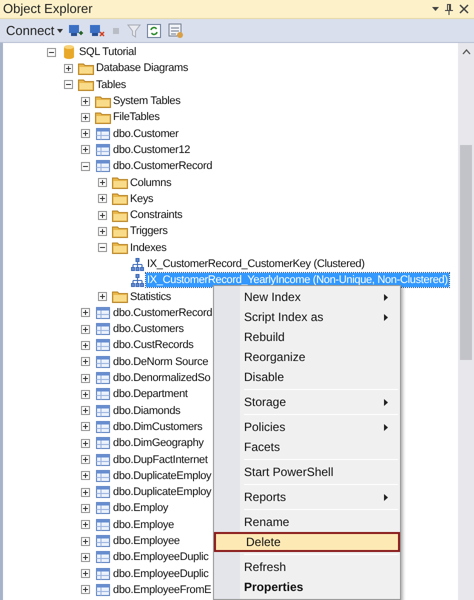 Image resolution: width=474 pixels, height=600 pixels. What do you see at coordinates (307, 402) in the screenshot?
I see `menu-item: Storage` at bounding box center [307, 402].